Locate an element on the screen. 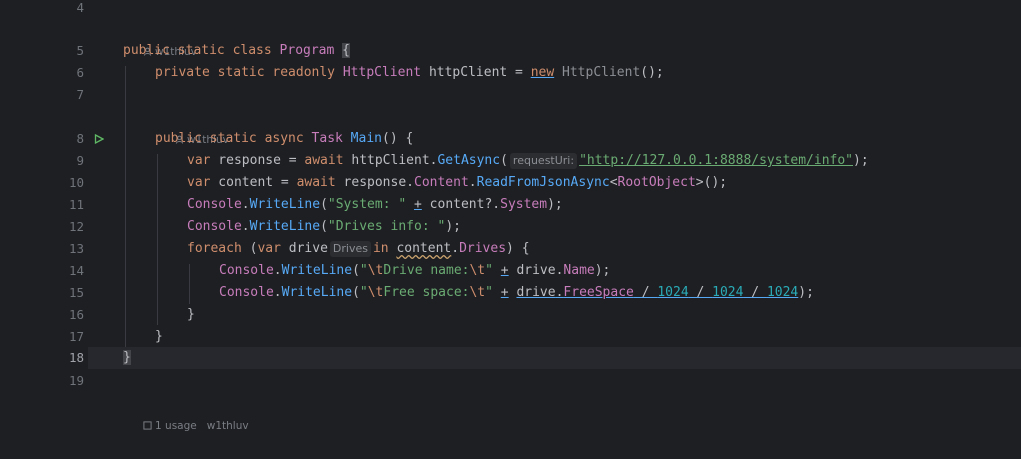  code-line-16: 16 } is located at coordinates (510, 315).